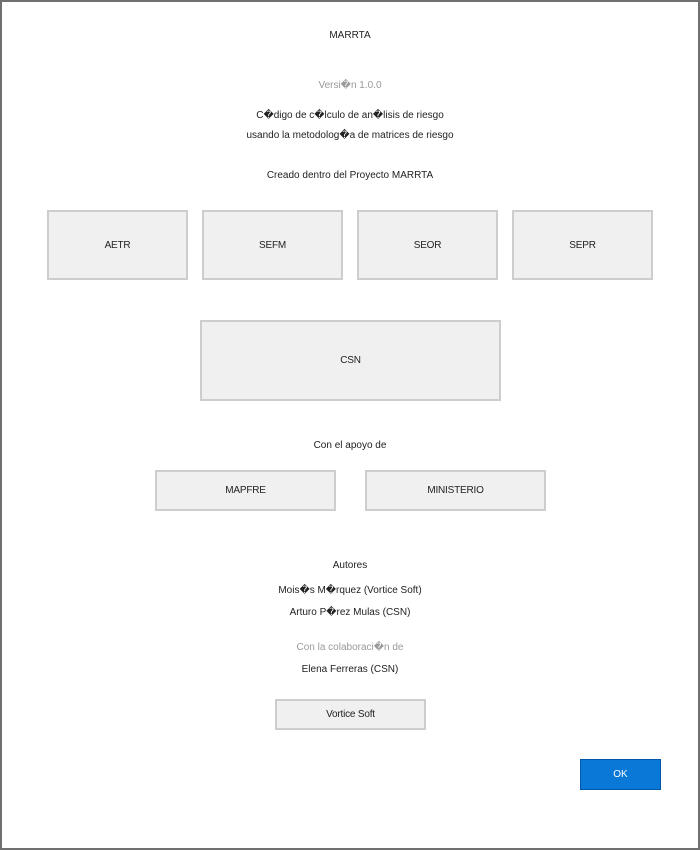  I want to click on ok-button-label: OK, so click(620, 774).